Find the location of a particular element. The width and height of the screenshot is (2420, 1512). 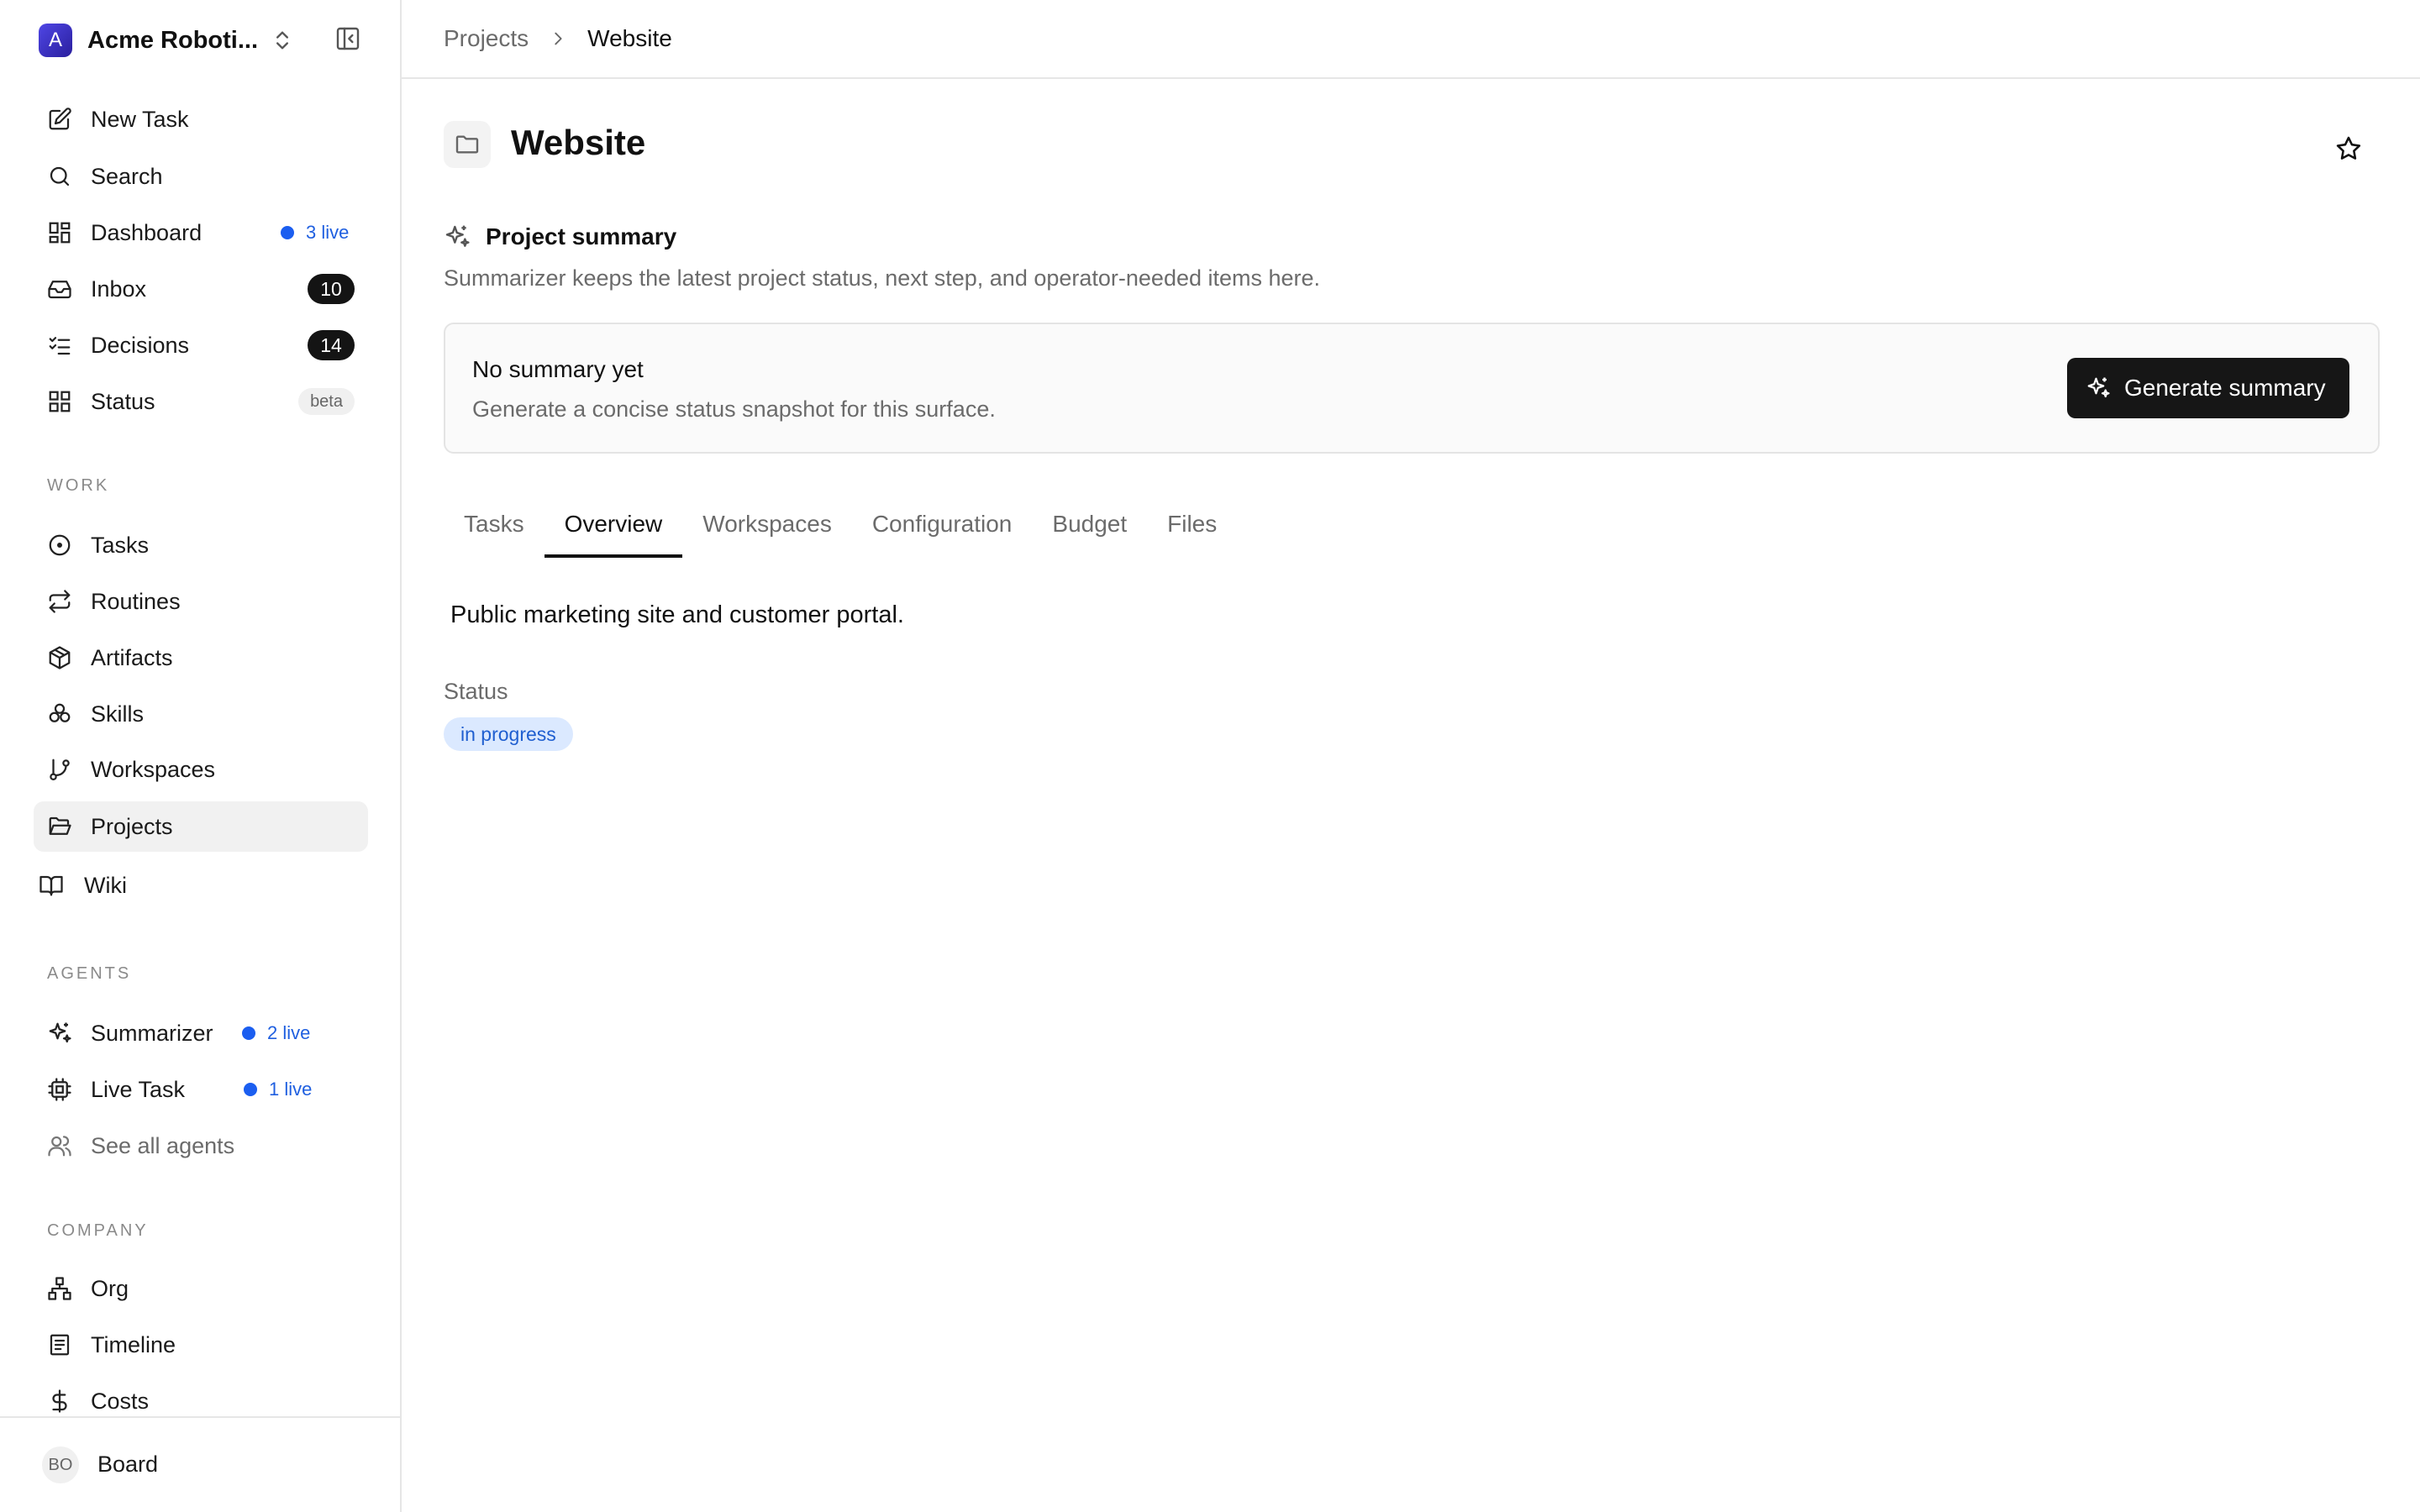

dashboard-icon is located at coordinates (60, 232).